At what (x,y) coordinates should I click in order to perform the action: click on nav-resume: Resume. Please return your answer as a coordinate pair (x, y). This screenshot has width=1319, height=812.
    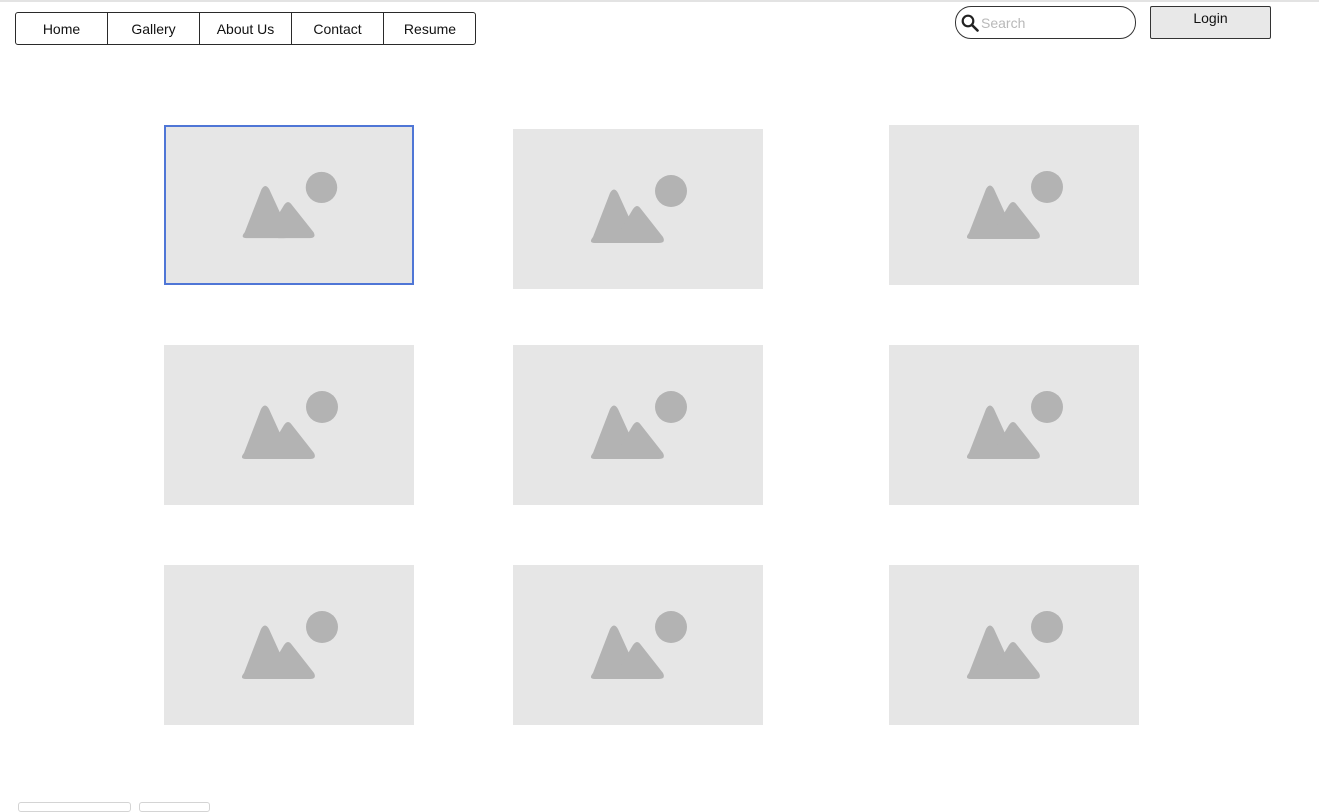
    Looking at the image, I should click on (430, 28).